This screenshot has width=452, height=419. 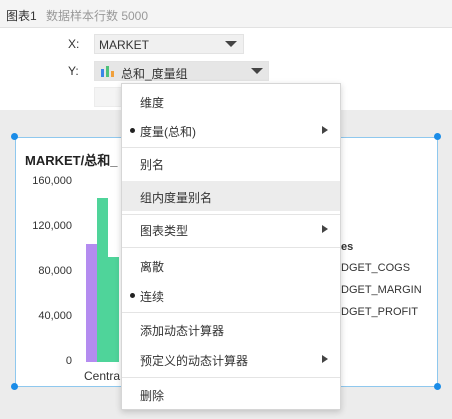 What do you see at coordinates (231, 163) in the screenshot?
I see `menu-item-alias: 别名` at bounding box center [231, 163].